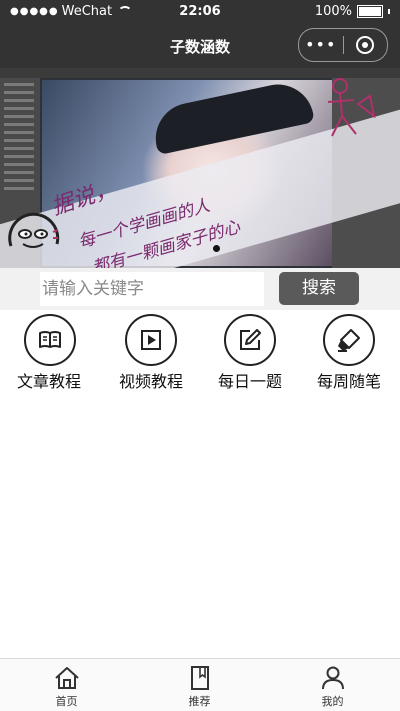  I want to click on category-daily-question: 每日一题, so click(250, 354).